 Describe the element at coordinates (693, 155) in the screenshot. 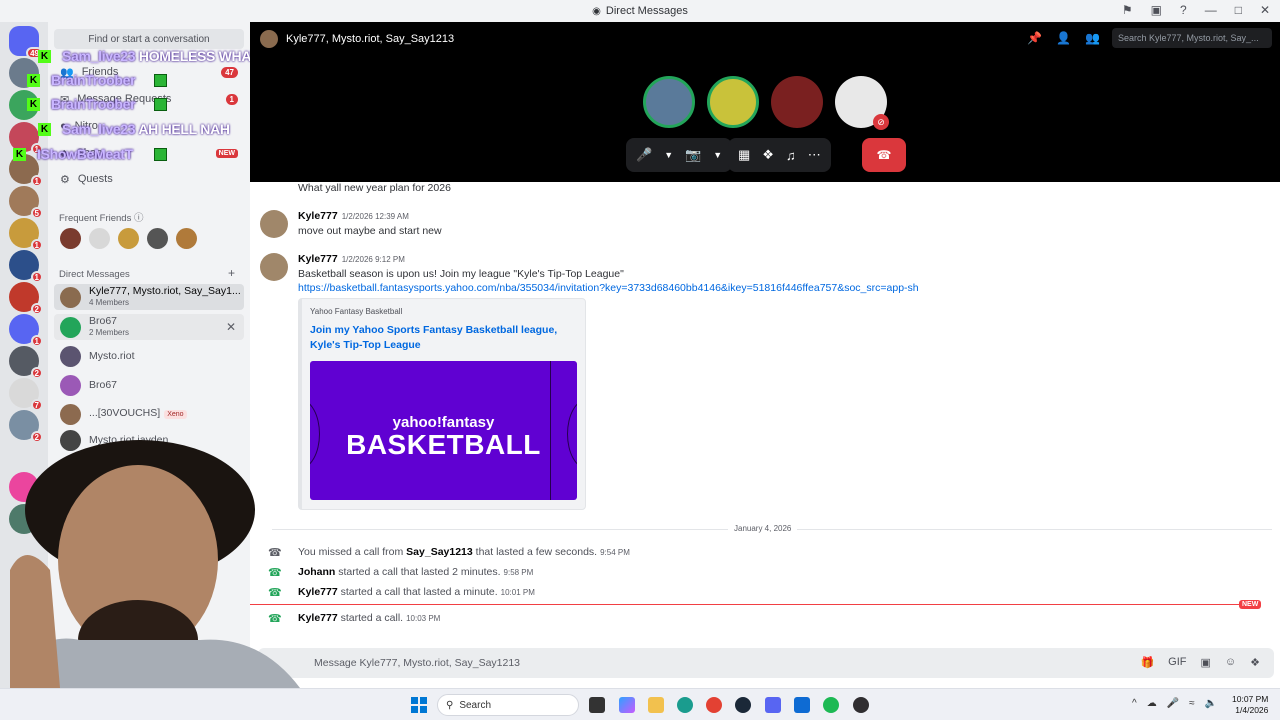

I see `camera-off-icon: 📷` at that location.